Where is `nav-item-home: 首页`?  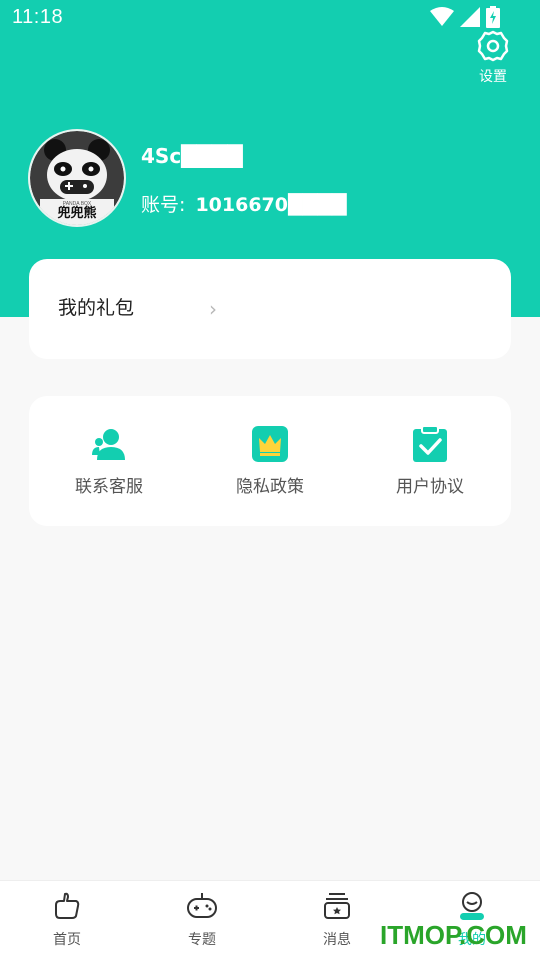 nav-item-home: 首页 is located at coordinates (67, 920).